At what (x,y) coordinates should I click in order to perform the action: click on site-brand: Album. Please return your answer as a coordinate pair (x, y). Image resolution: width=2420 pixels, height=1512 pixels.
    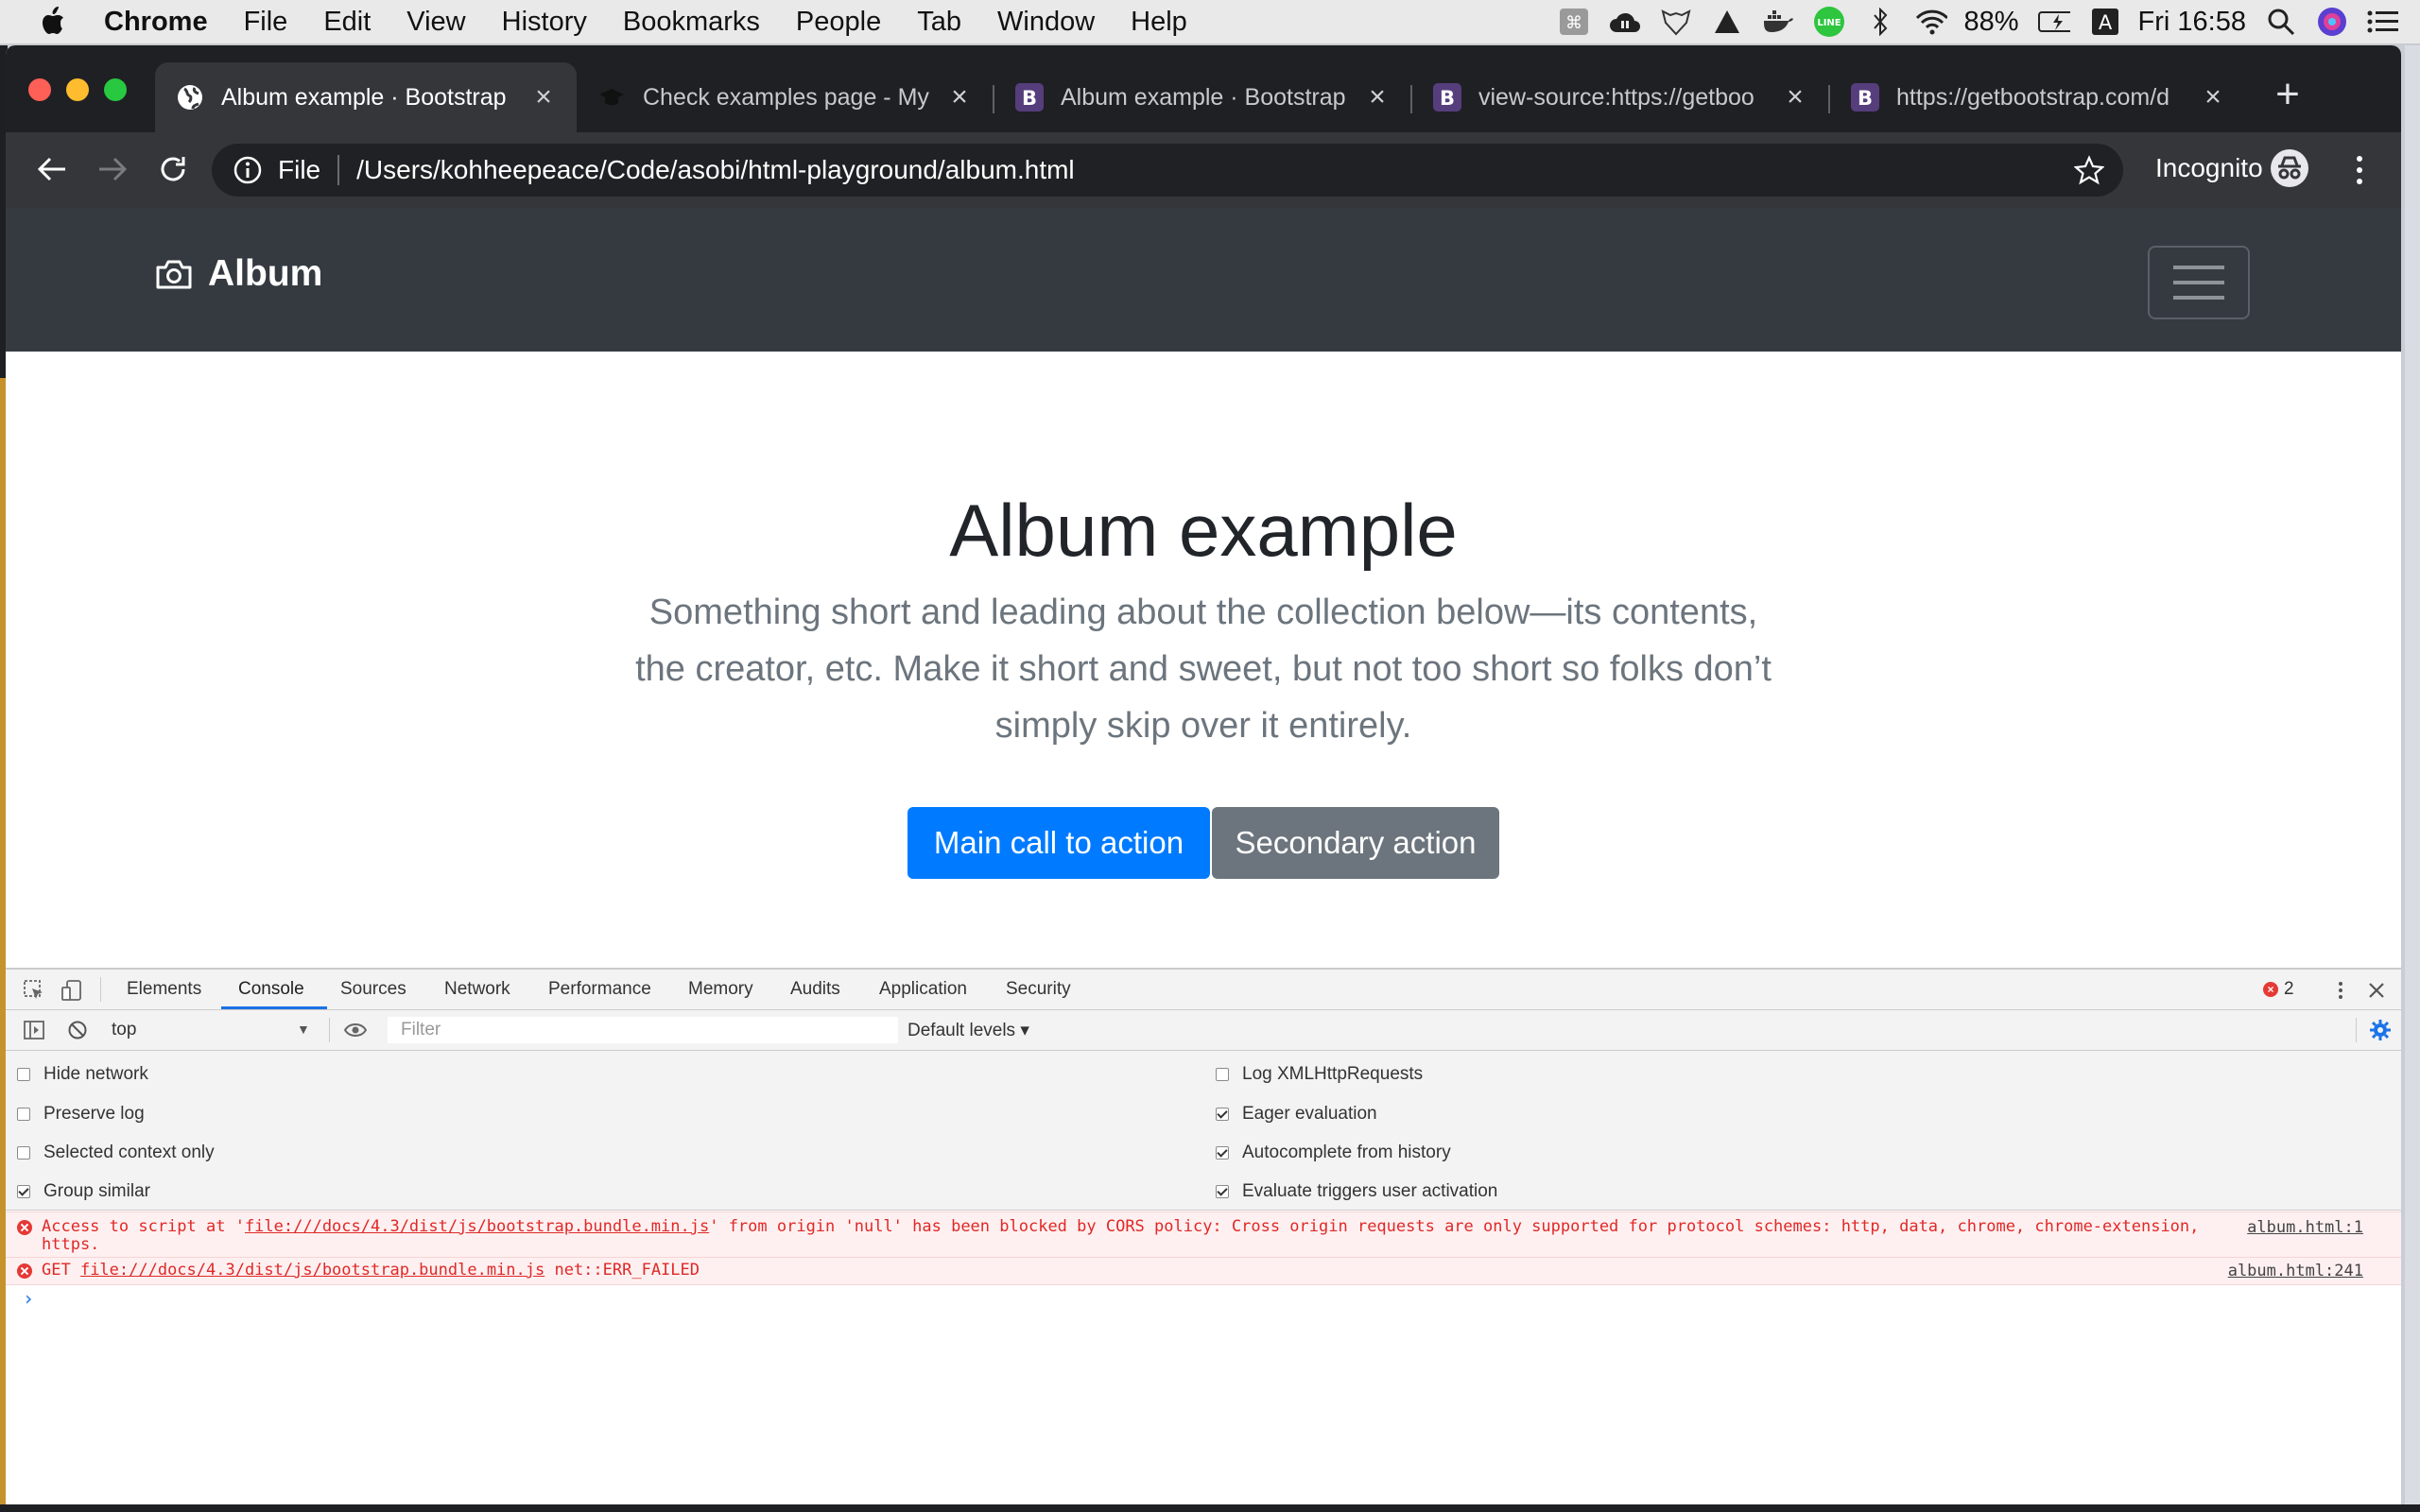
    Looking at the image, I should click on (238, 274).